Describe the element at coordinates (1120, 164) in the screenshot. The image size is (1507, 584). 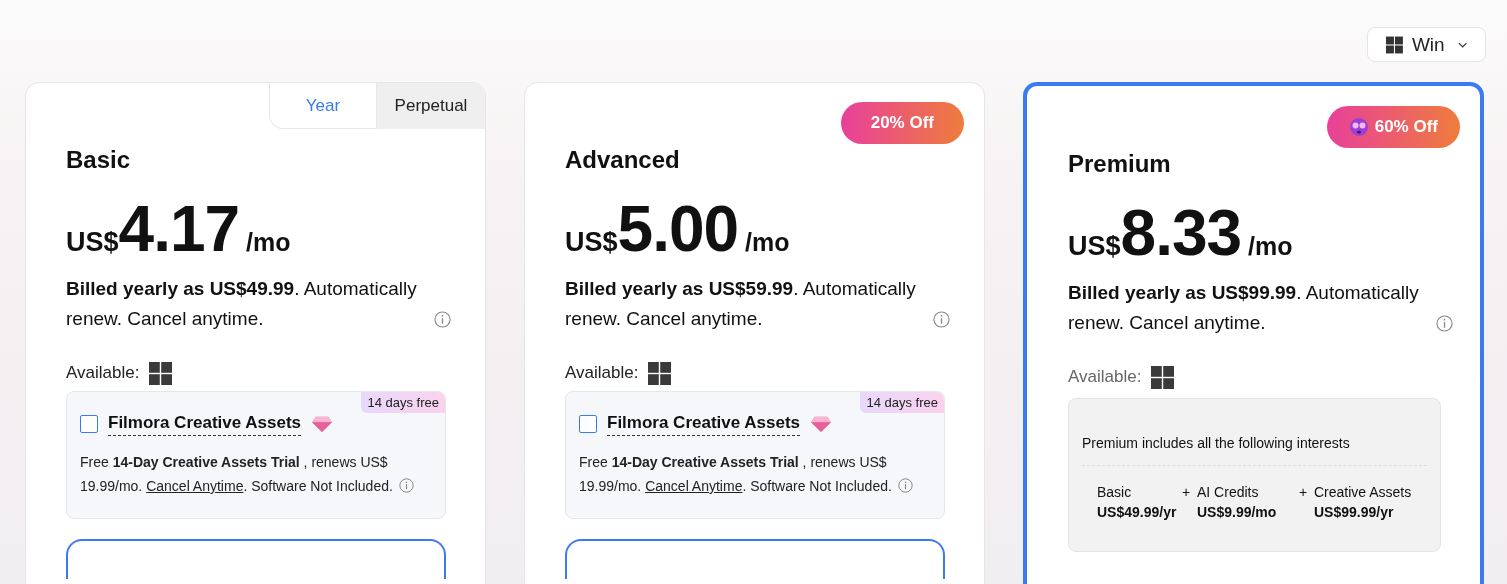
I see `plan-name: Premium` at that location.